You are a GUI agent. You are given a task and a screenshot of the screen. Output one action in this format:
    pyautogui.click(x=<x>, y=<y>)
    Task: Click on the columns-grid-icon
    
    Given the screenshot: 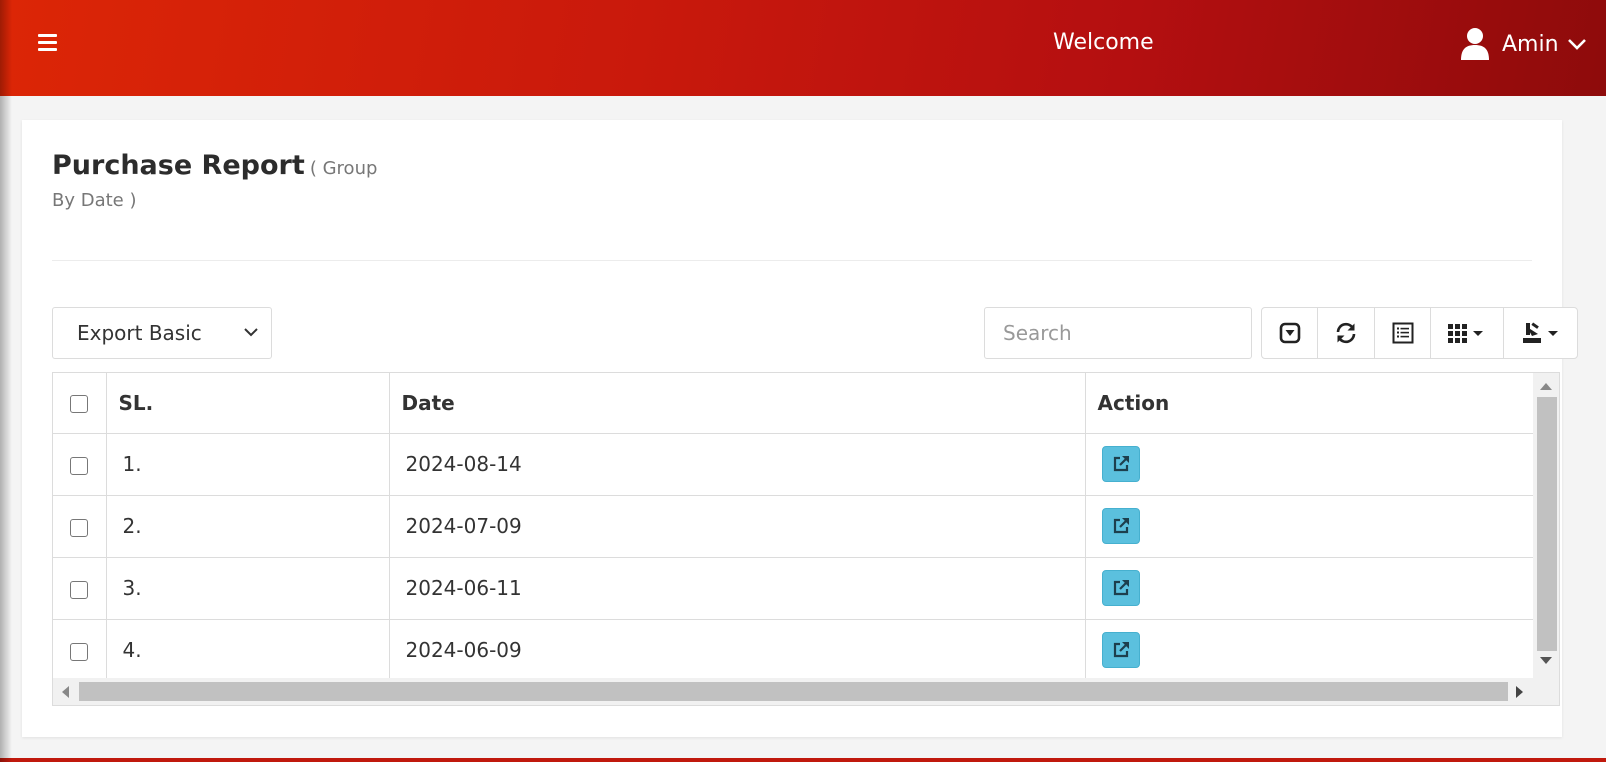 What is the action you would take?
    pyautogui.click(x=1465, y=333)
    